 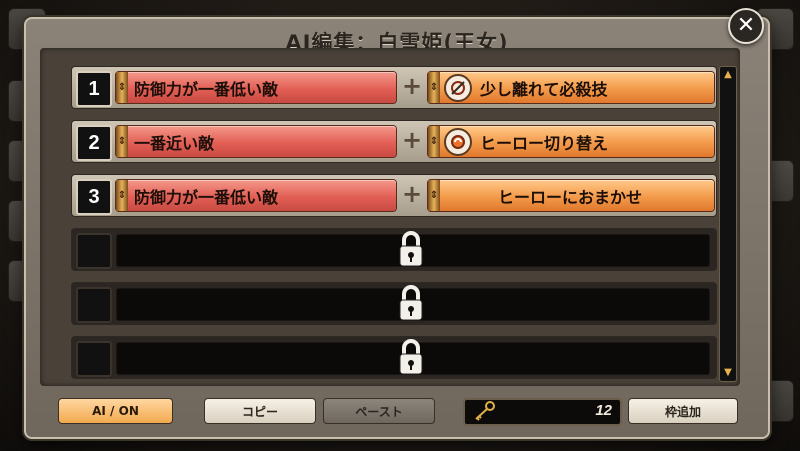 I want to click on key-icon, so click(x=485, y=411).